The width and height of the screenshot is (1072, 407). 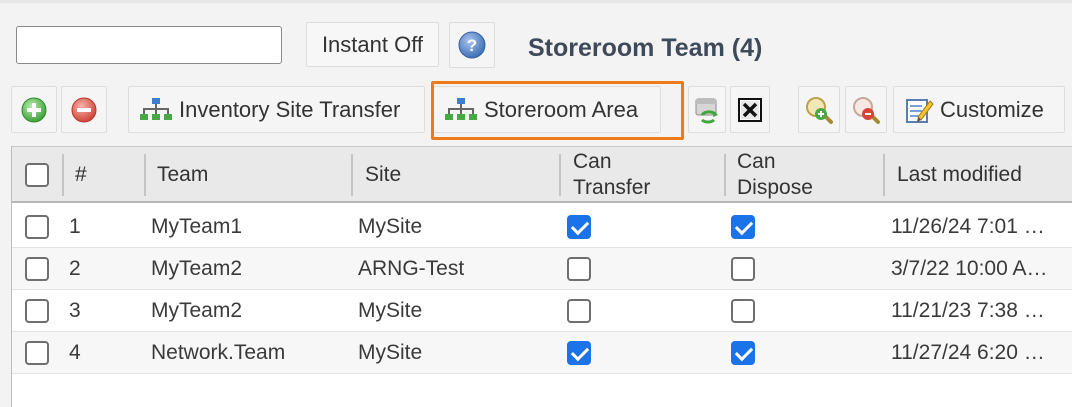 I want to click on zoom-out-icon, so click(x=866, y=110).